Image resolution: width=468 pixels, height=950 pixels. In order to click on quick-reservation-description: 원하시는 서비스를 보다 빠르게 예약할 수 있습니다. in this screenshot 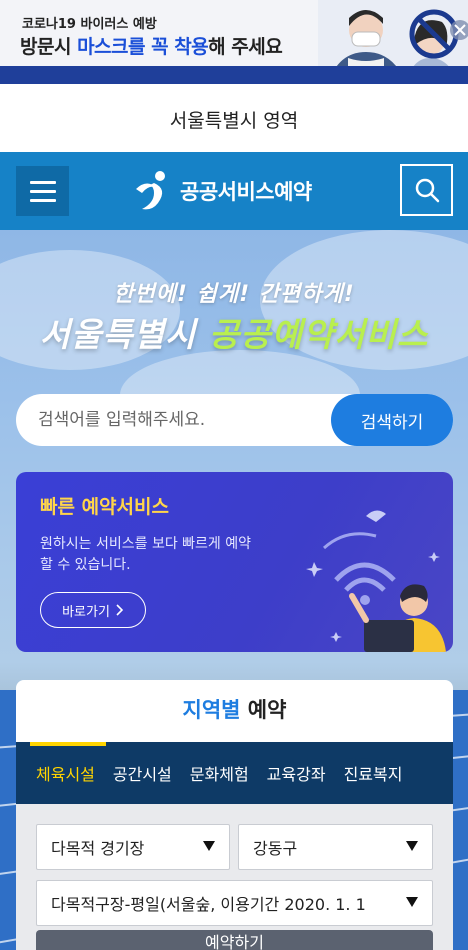, I will do `click(145, 554)`.